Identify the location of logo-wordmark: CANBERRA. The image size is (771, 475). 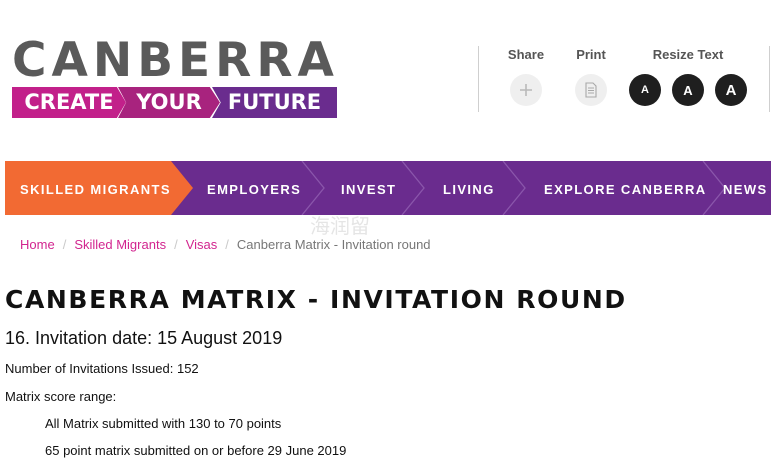
(175, 60).